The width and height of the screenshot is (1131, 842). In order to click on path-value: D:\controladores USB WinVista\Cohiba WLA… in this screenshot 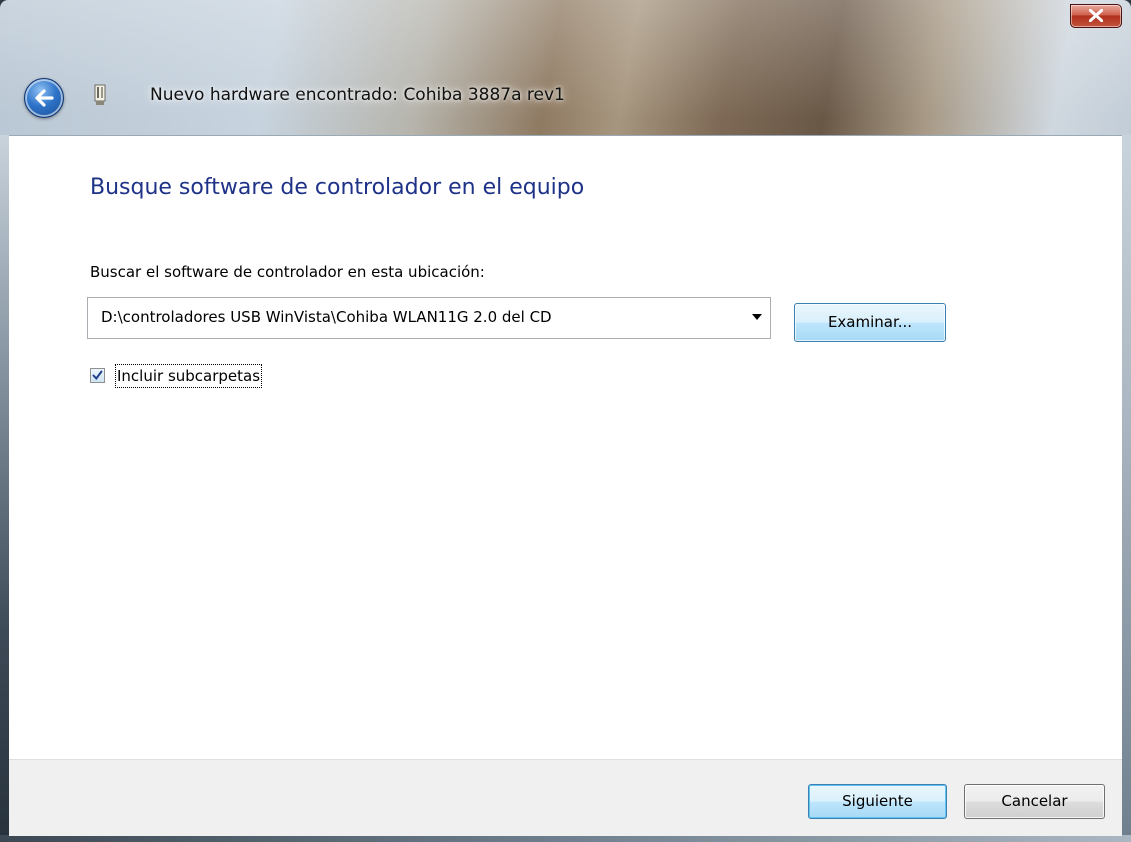, I will do `click(326, 317)`.